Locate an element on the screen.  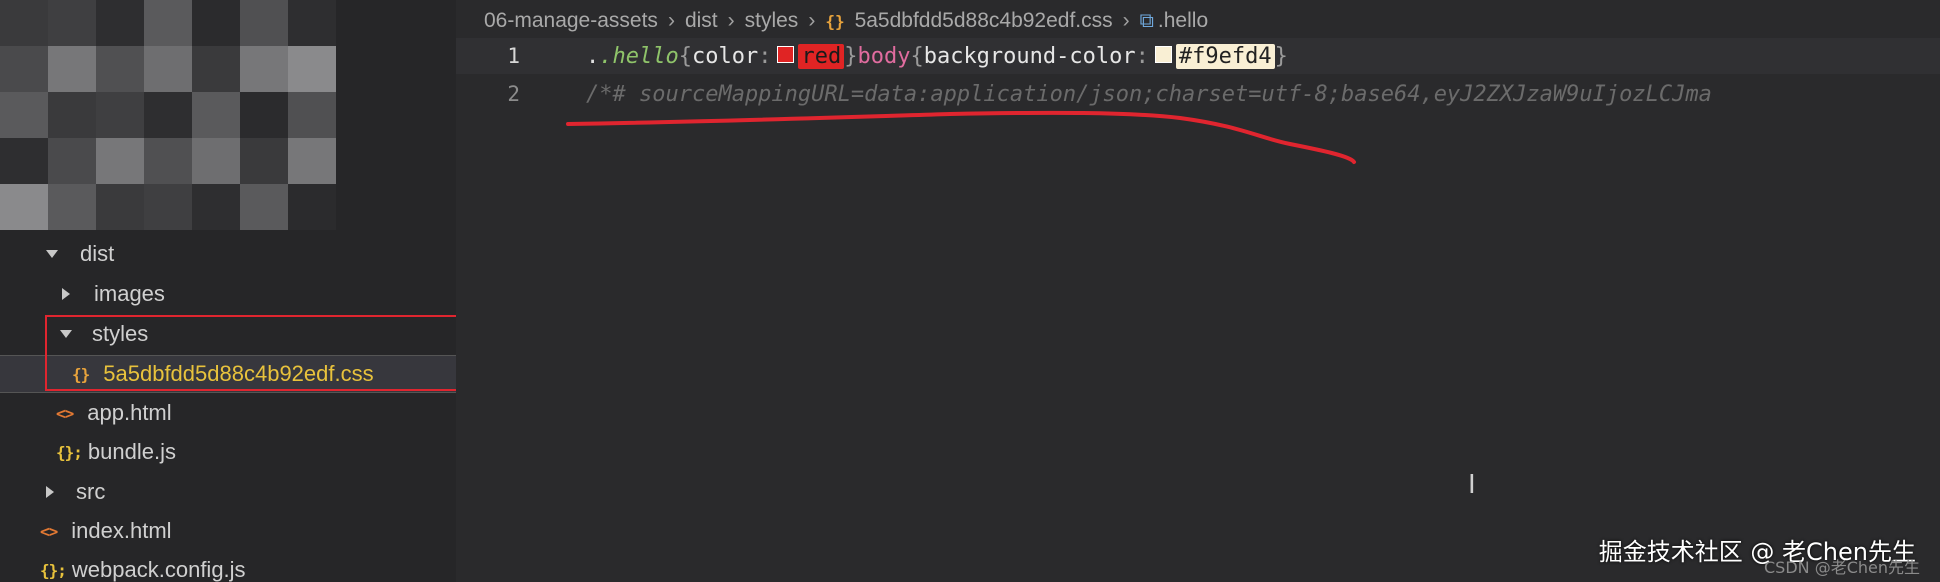
tree-item-css-file: {} 5a5dbfdd5d88c4b92edf.css is located at coordinates (228, 374).